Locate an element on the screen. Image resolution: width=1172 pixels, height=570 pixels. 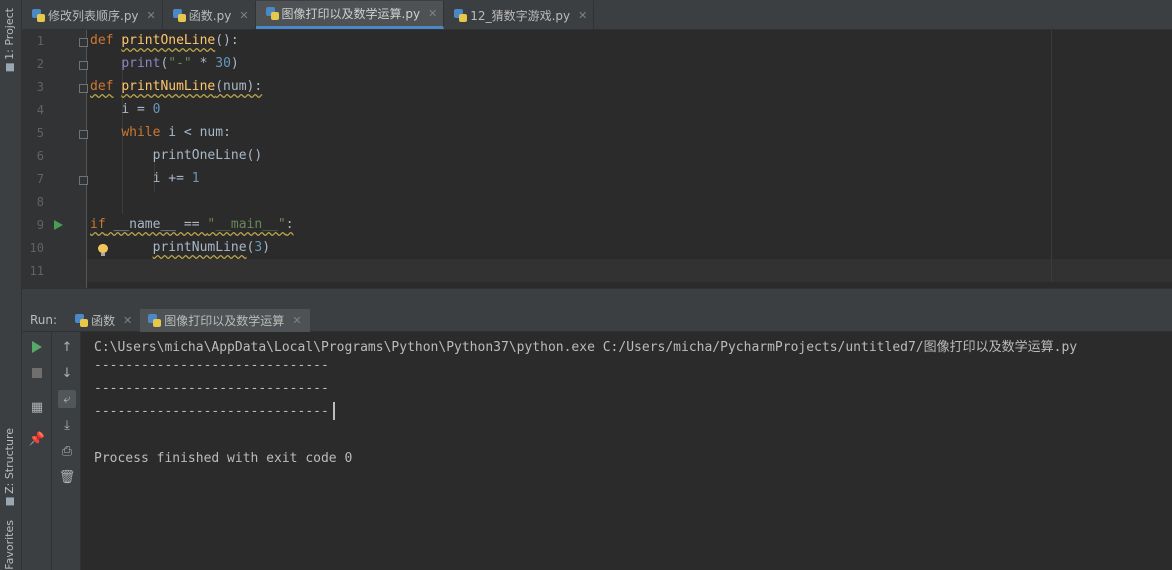
scroll-to-end-icon: ⤓ is located at coordinates (67, 425).